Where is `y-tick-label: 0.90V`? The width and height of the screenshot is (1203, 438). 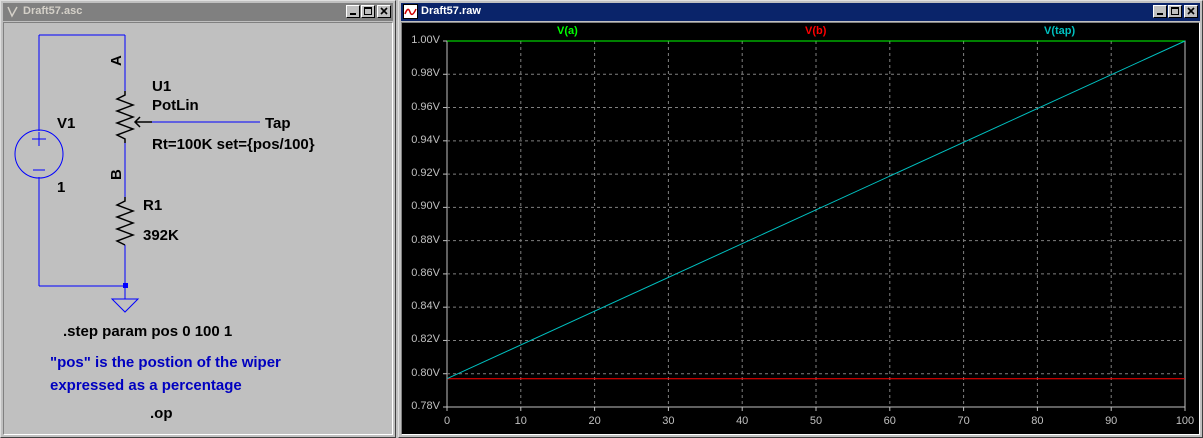 y-tick-label: 0.90V is located at coordinates (425, 206).